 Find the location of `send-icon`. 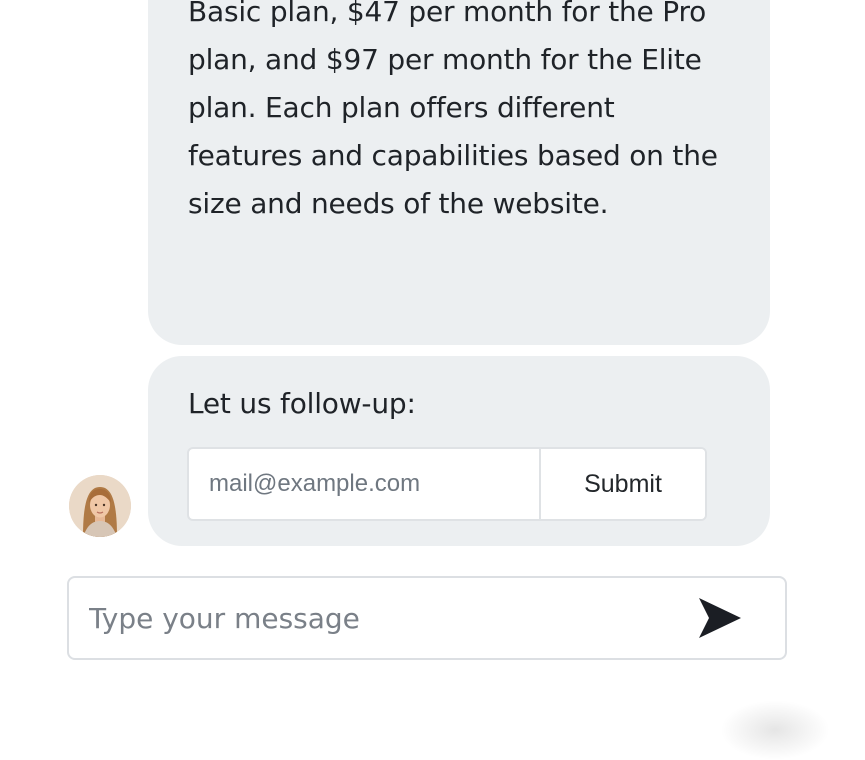

send-icon is located at coordinates (720, 618).